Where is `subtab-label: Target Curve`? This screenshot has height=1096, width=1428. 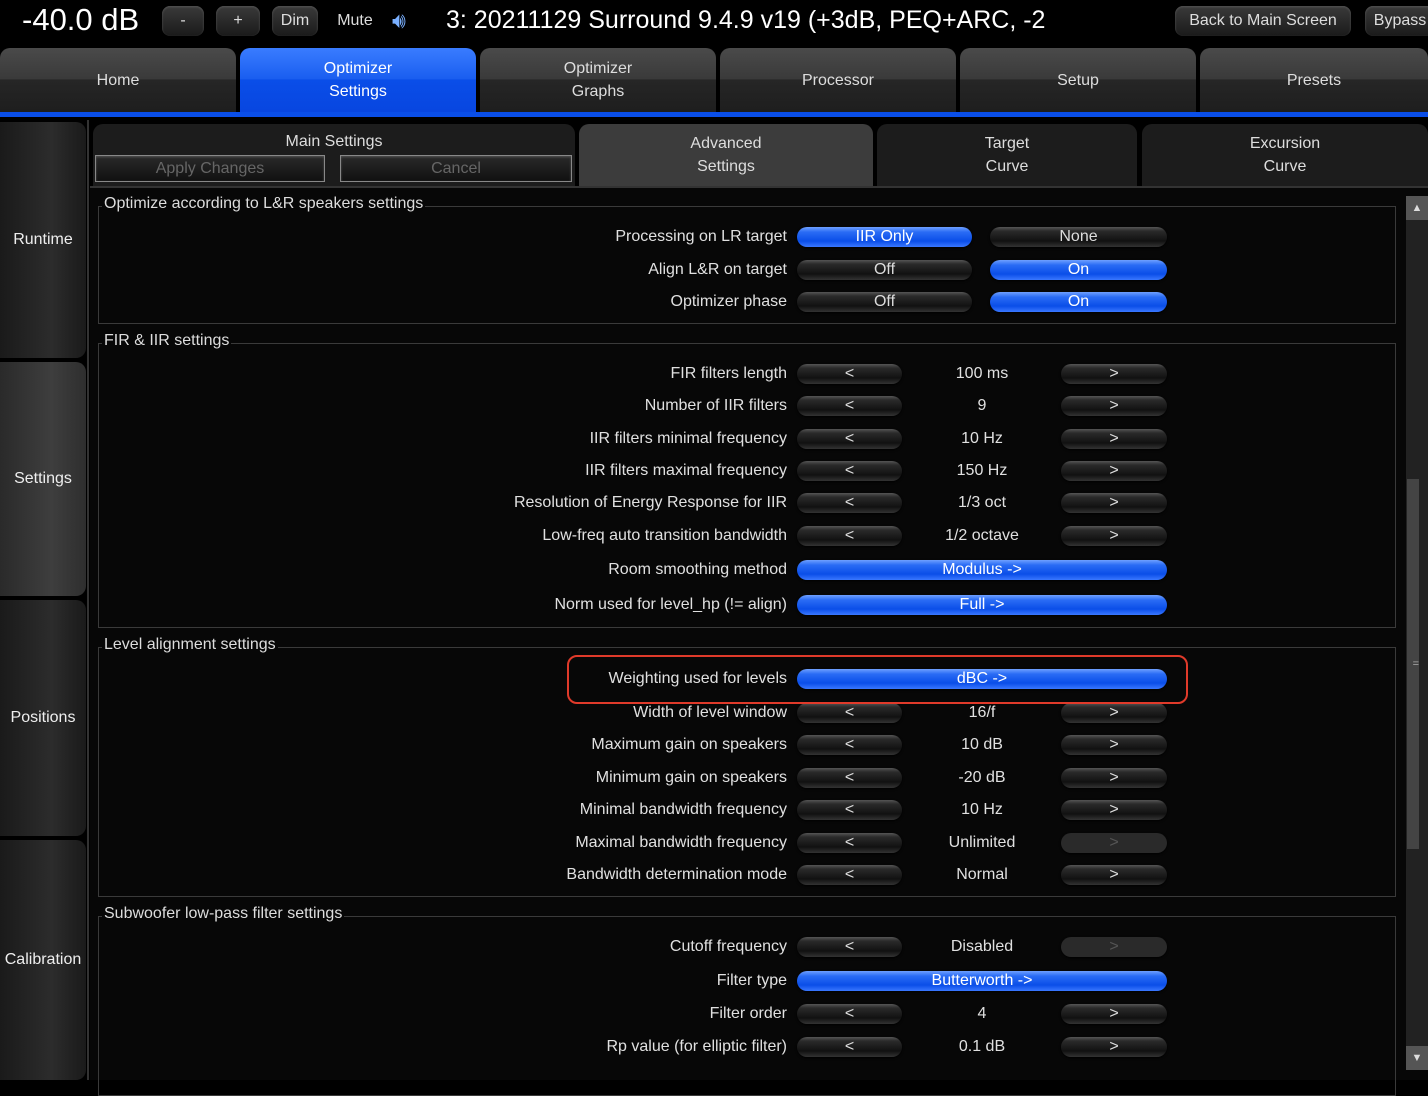 subtab-label: Target Curve is located at coordinates (1007, 155).